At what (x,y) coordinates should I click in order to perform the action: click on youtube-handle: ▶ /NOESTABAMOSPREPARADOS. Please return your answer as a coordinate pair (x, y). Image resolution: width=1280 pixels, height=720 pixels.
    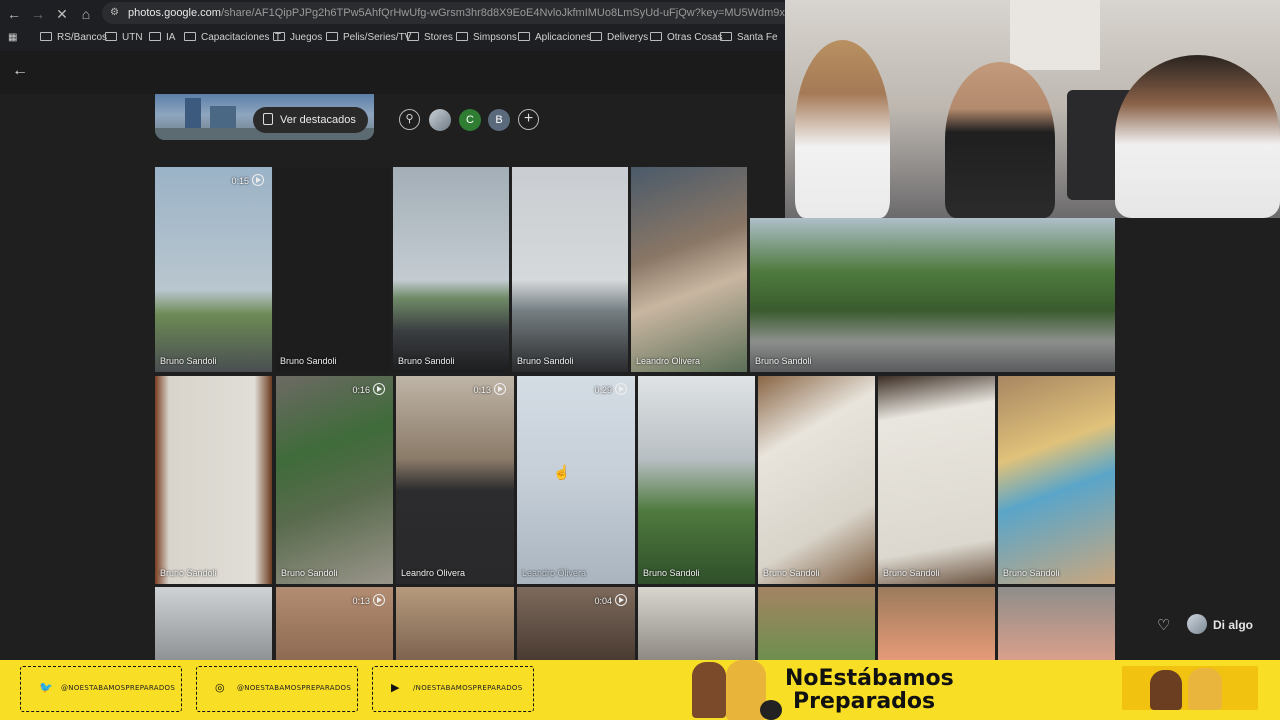
    Looking at the image, I should click on (453, 689).